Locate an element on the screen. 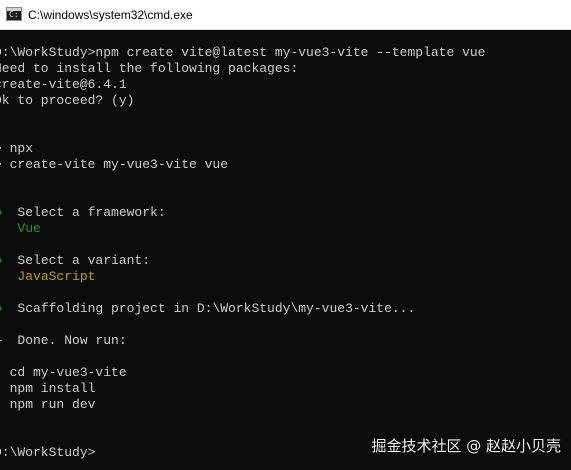  watermark: 掘金技术社区 @ 赵赵小贝壳 is located at coordinates (466, 446).